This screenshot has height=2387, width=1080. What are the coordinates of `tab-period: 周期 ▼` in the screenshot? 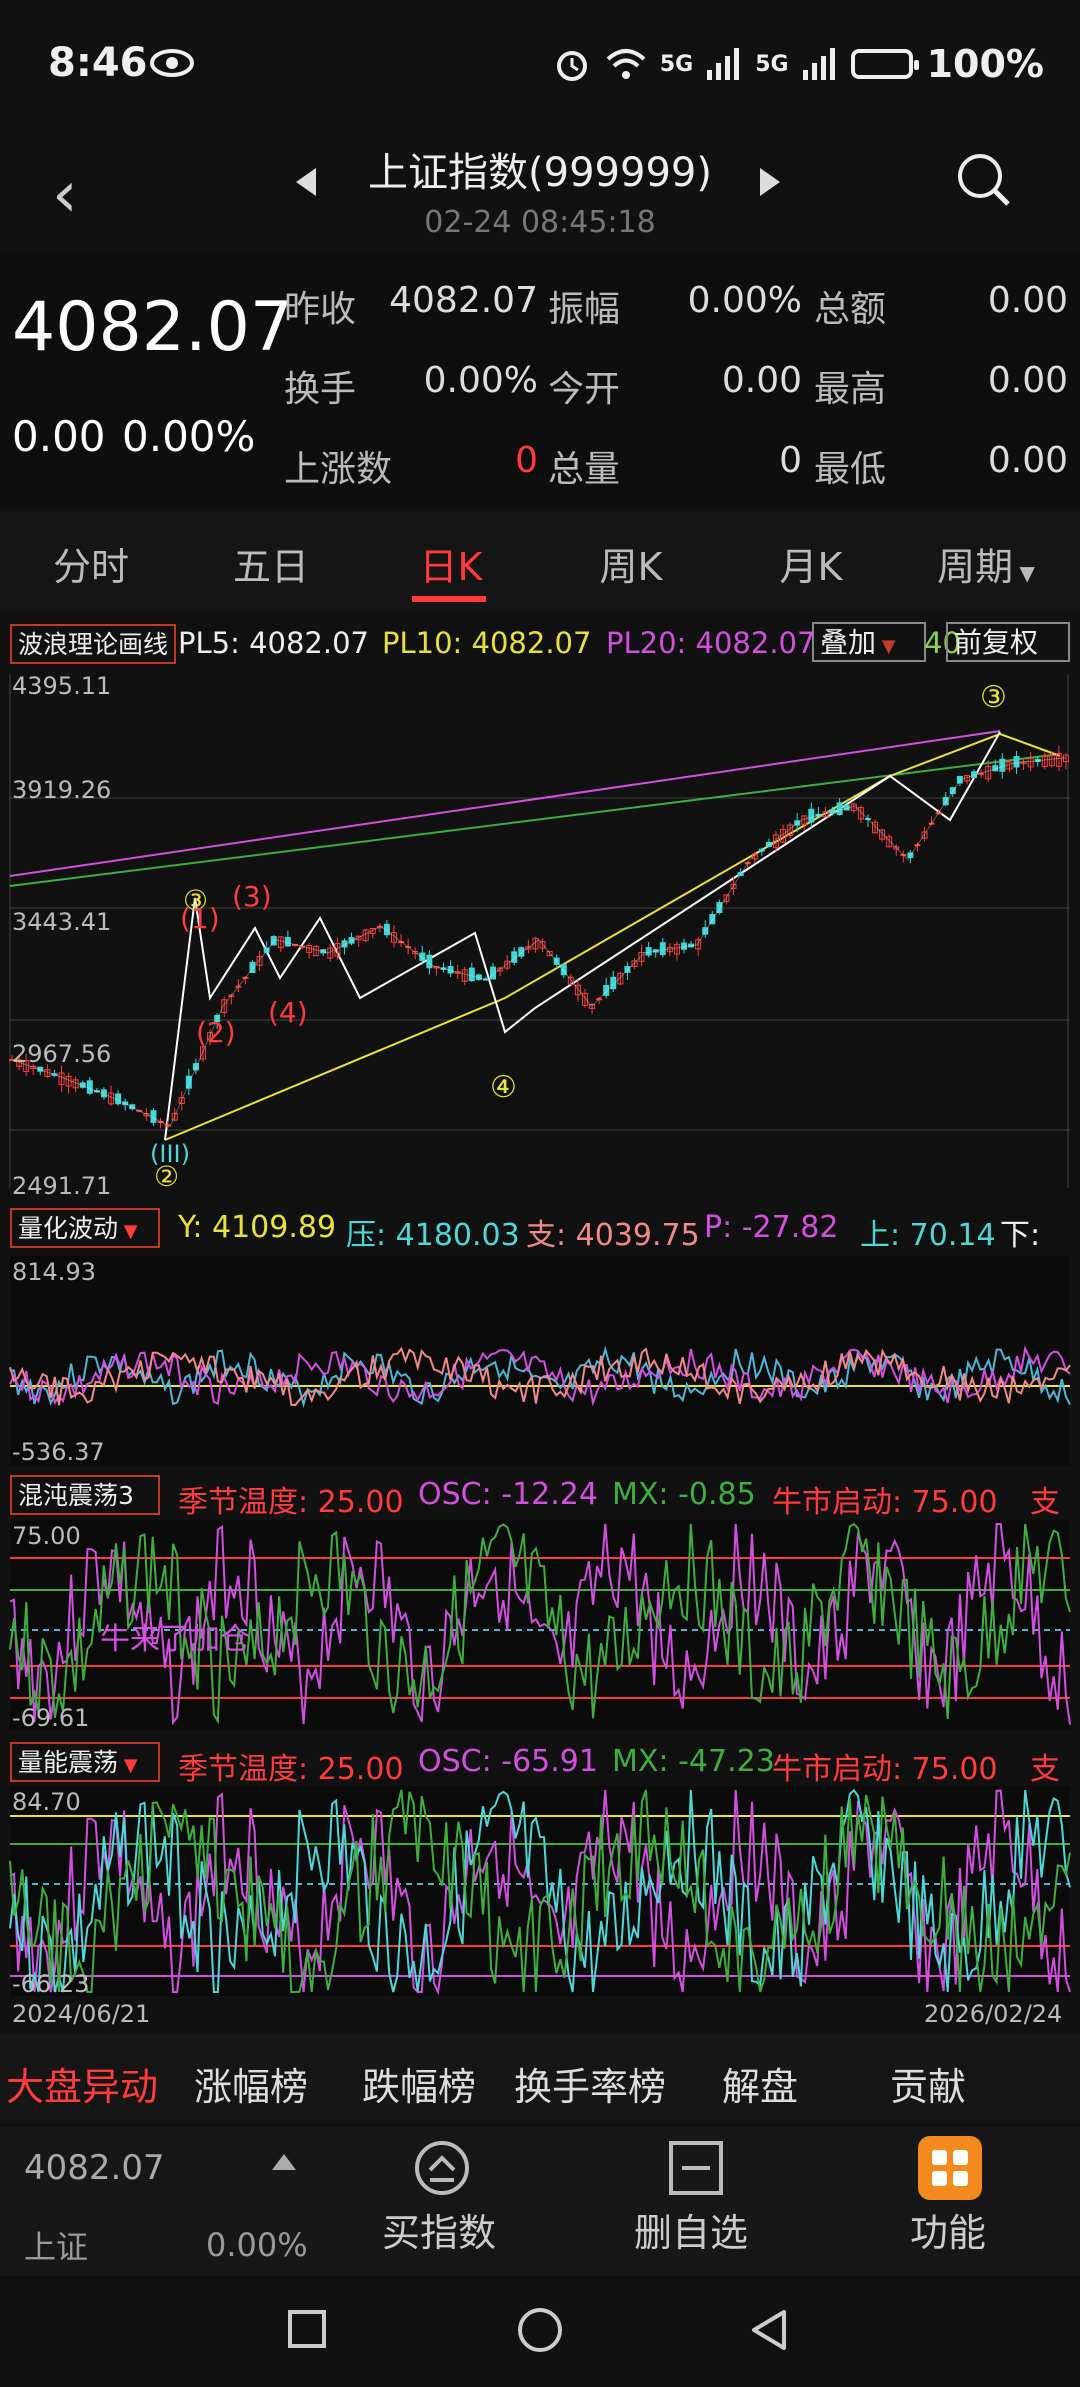 It's located at (986, 563).